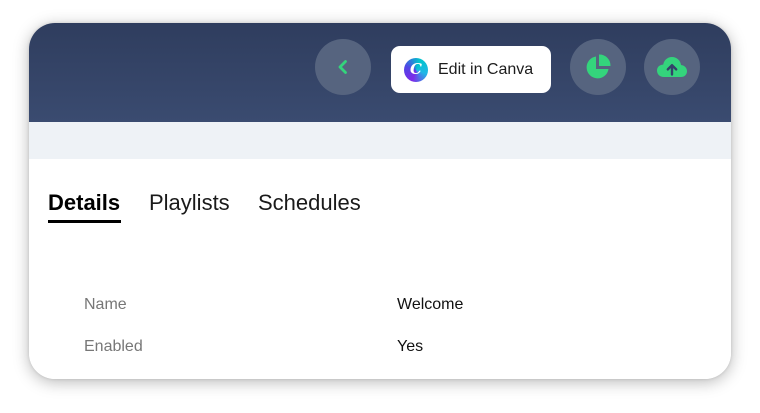  Describe the element at coordinates (113, 346) in the screenshot. I see `enabled-label: Enabled` at that location.